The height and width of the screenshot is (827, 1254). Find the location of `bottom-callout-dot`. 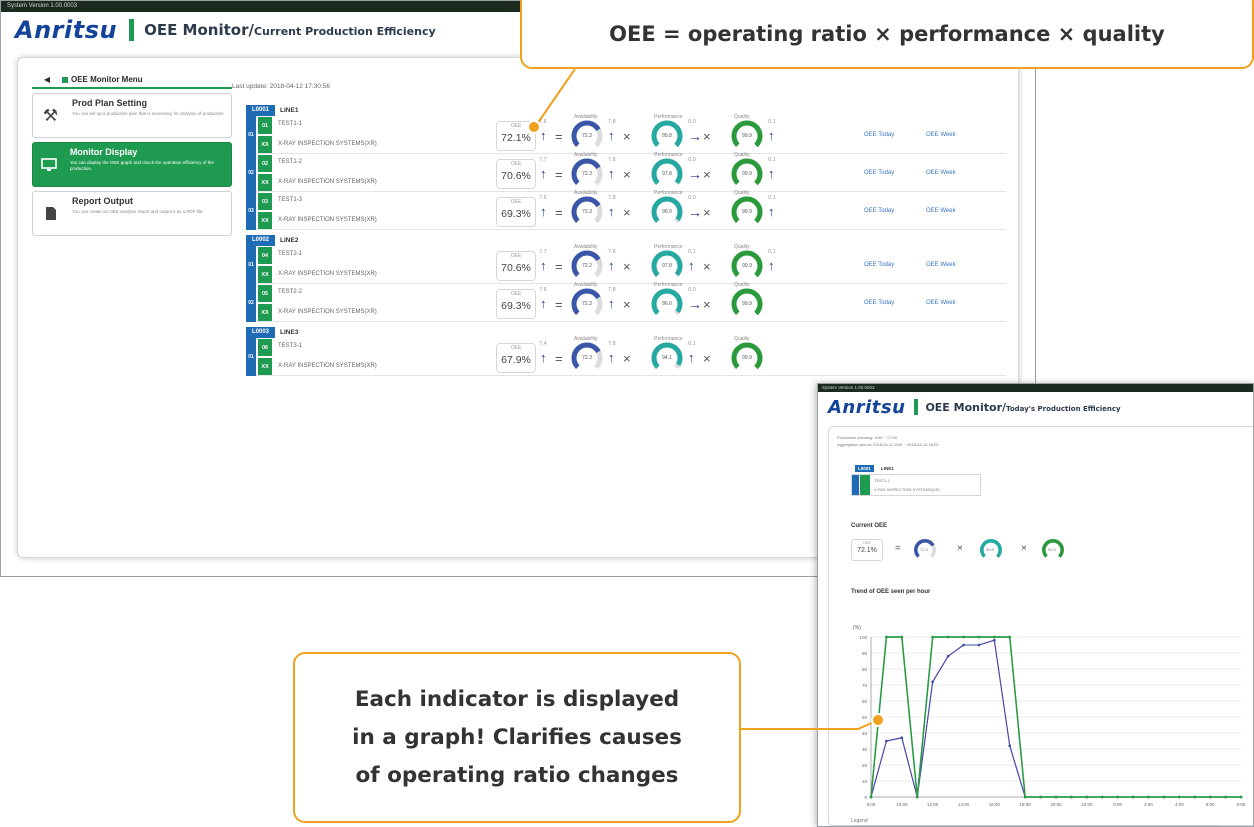

bottom-callout-dot is located at coordinates (878, 720).